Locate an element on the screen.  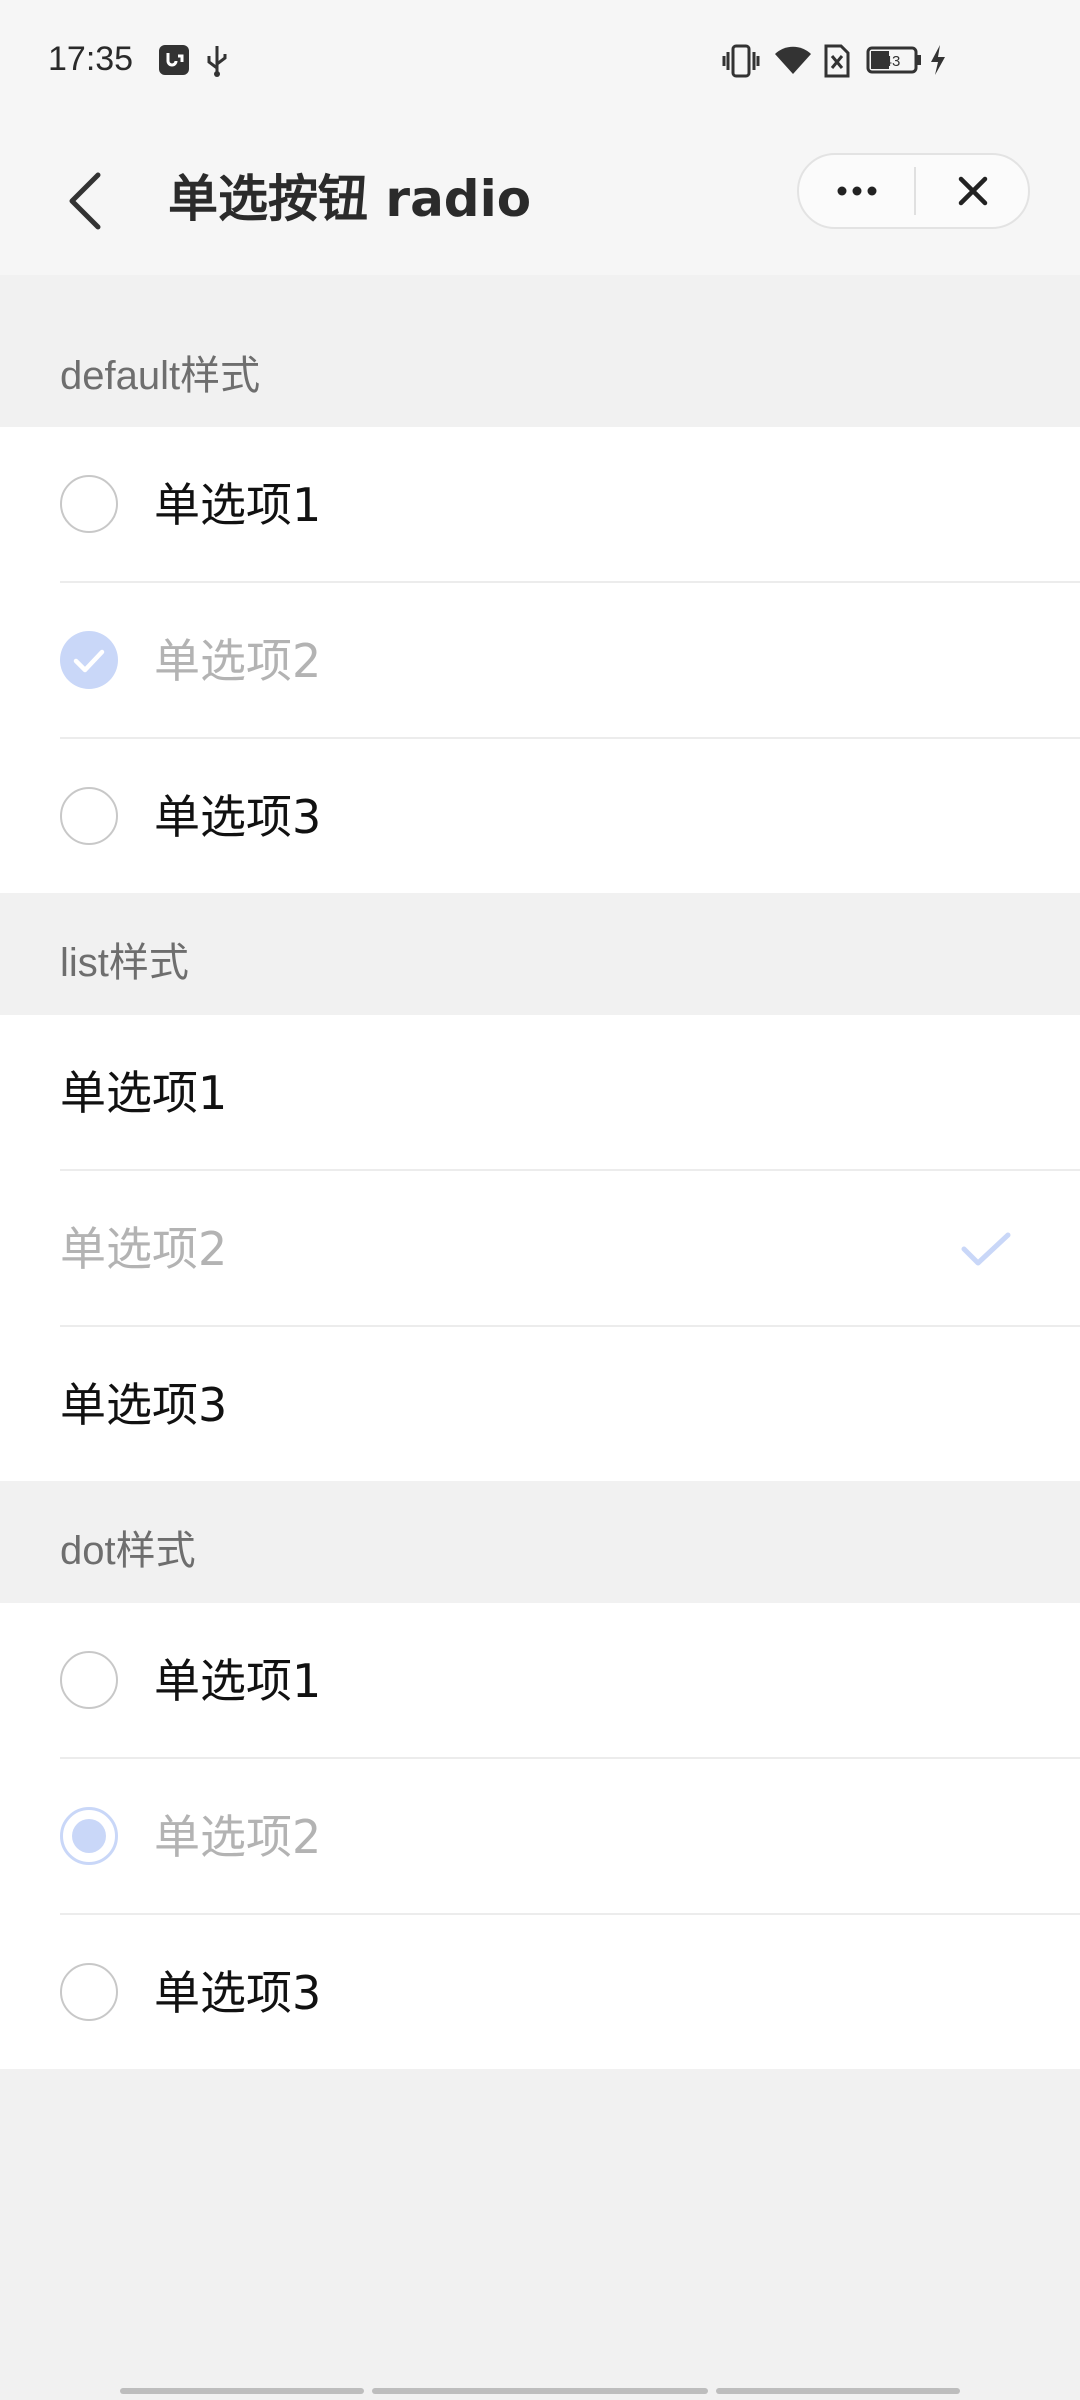
battery-level: 43 is located at coordinates (892, 61).